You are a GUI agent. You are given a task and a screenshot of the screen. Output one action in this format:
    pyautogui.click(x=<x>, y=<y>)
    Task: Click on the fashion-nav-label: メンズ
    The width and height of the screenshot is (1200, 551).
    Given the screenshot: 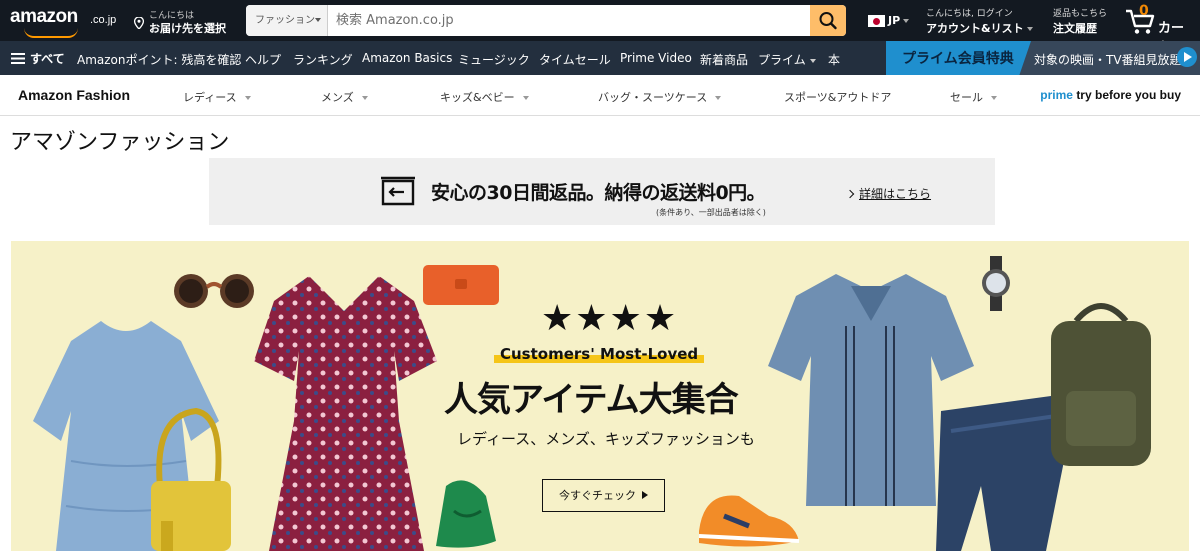 What is the action you would take?
    pyautogui.click(x=337, y=97)
    